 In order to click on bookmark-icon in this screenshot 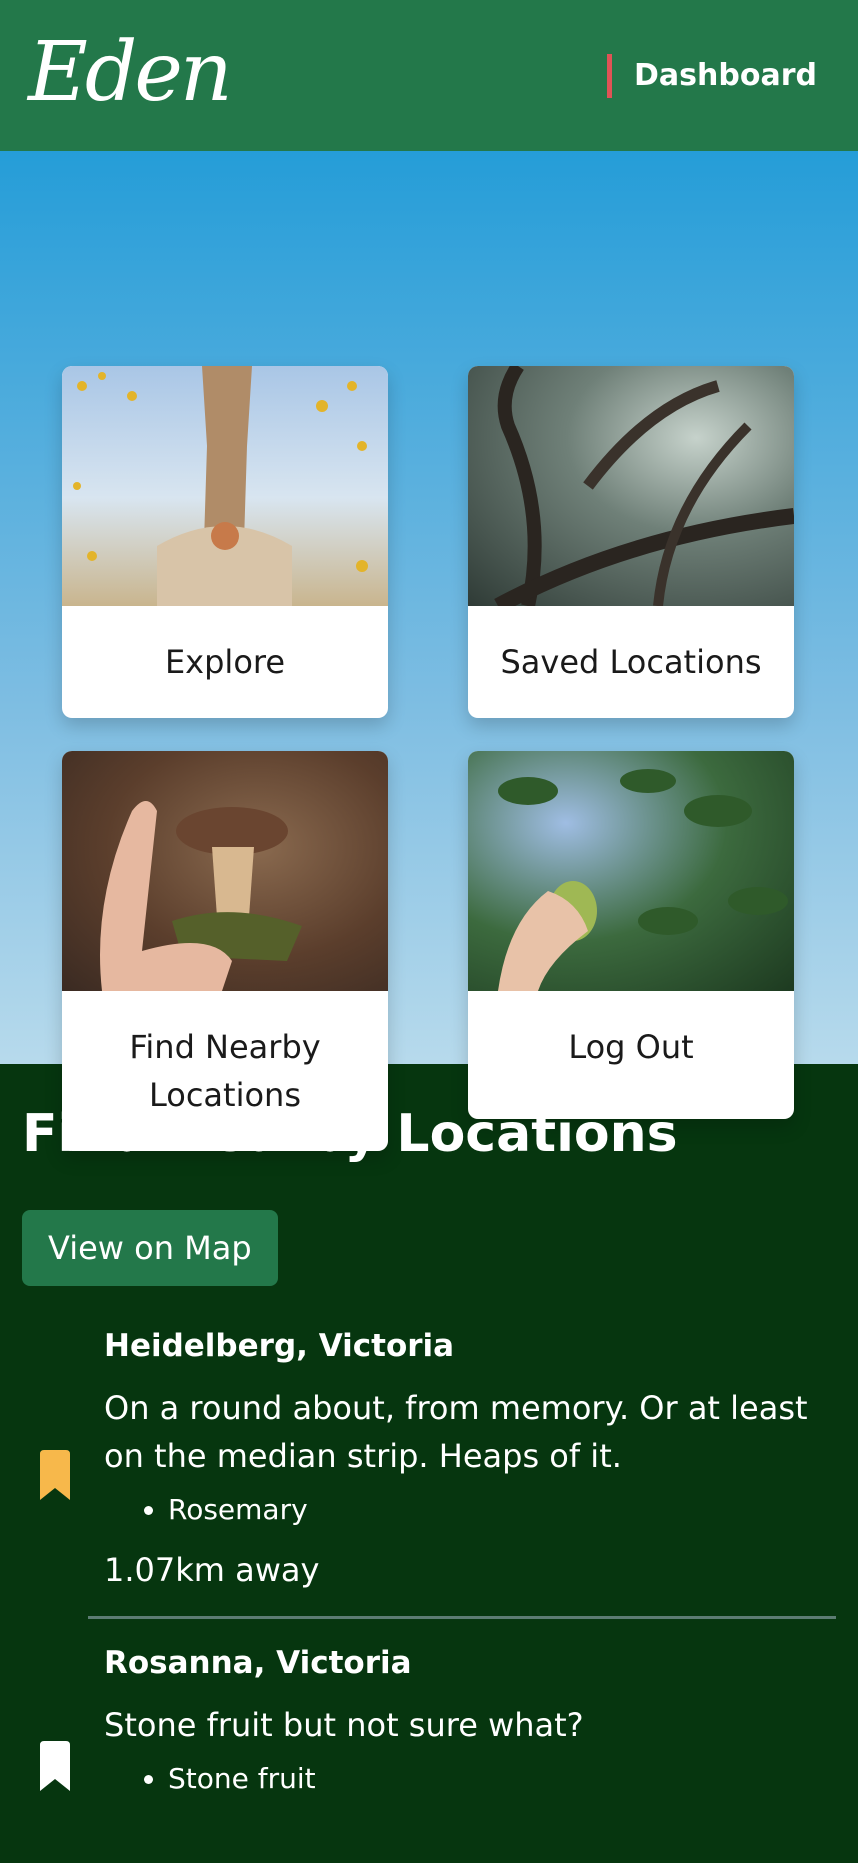, I will do `click(55, 1766)`.